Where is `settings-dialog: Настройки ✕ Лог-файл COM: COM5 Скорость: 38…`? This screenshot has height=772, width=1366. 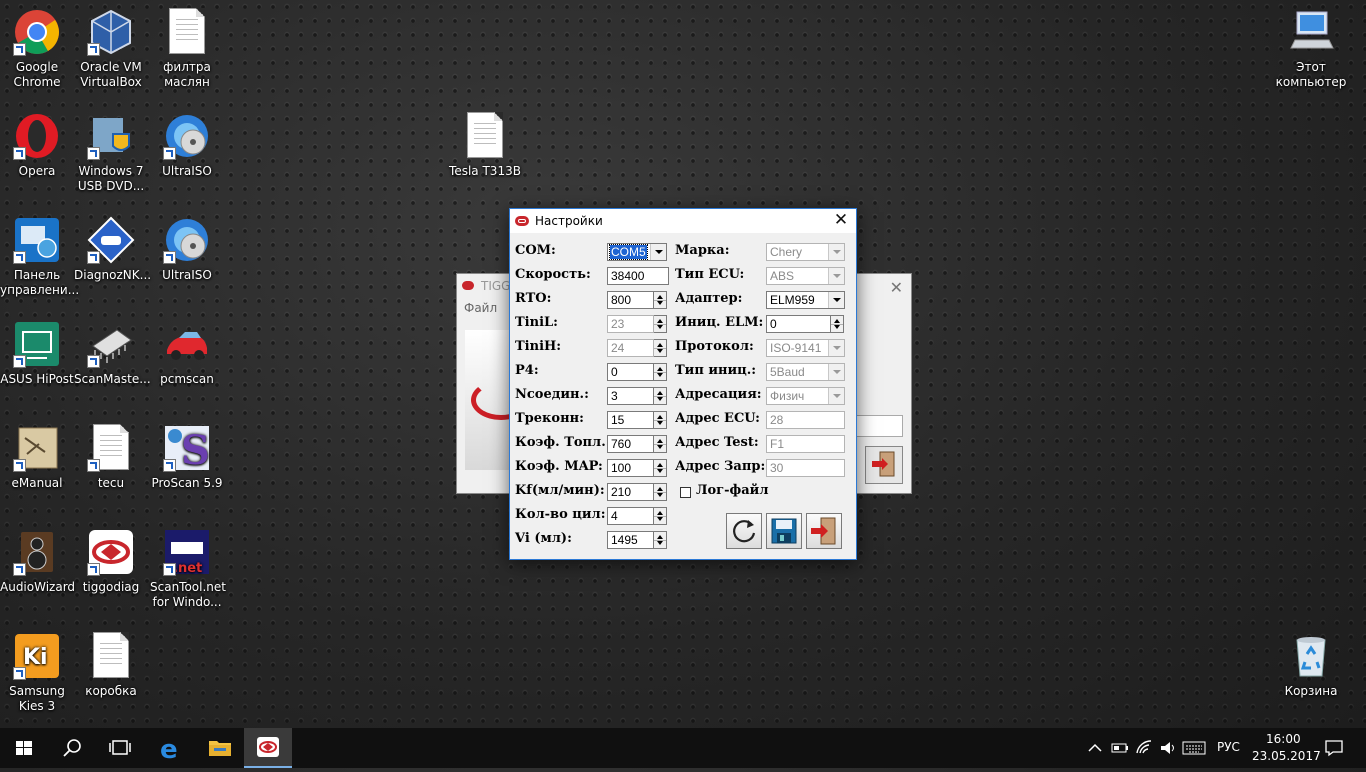
settings-dialog: Настройки ✕ Лог-файл COM: COM5 Скорость: 38… is located at coordinates (683, 384).